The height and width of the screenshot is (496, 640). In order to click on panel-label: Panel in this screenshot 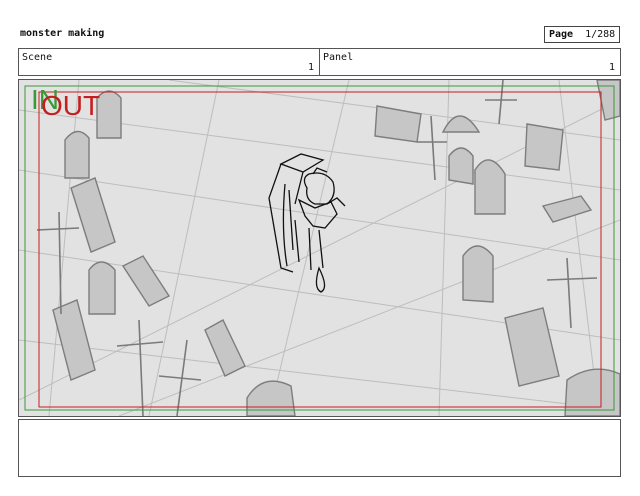, I will do `click(338, 57)`.